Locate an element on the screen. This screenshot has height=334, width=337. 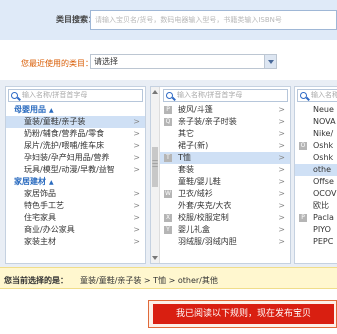
category-item: 商业/办公家具 > is located at coordinates (75, 230).